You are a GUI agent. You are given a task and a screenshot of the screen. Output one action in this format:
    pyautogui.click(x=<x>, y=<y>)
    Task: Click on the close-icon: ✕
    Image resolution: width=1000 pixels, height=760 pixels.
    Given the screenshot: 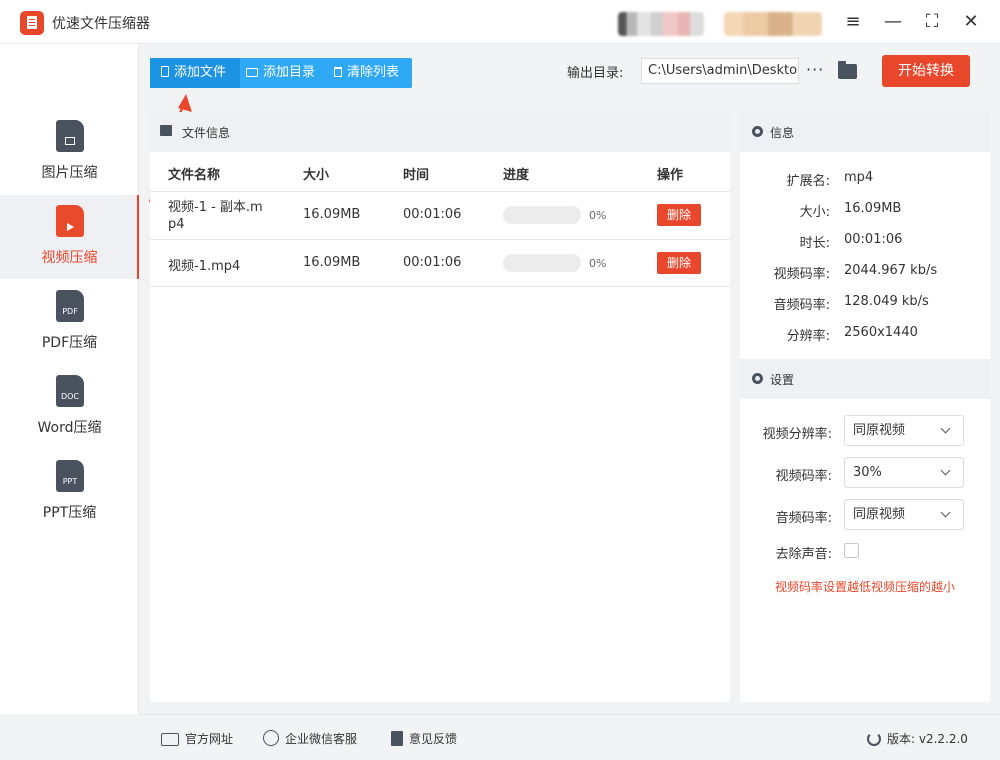 What is the action you would take?
    pyautogui.click(x=971, y=22)
    